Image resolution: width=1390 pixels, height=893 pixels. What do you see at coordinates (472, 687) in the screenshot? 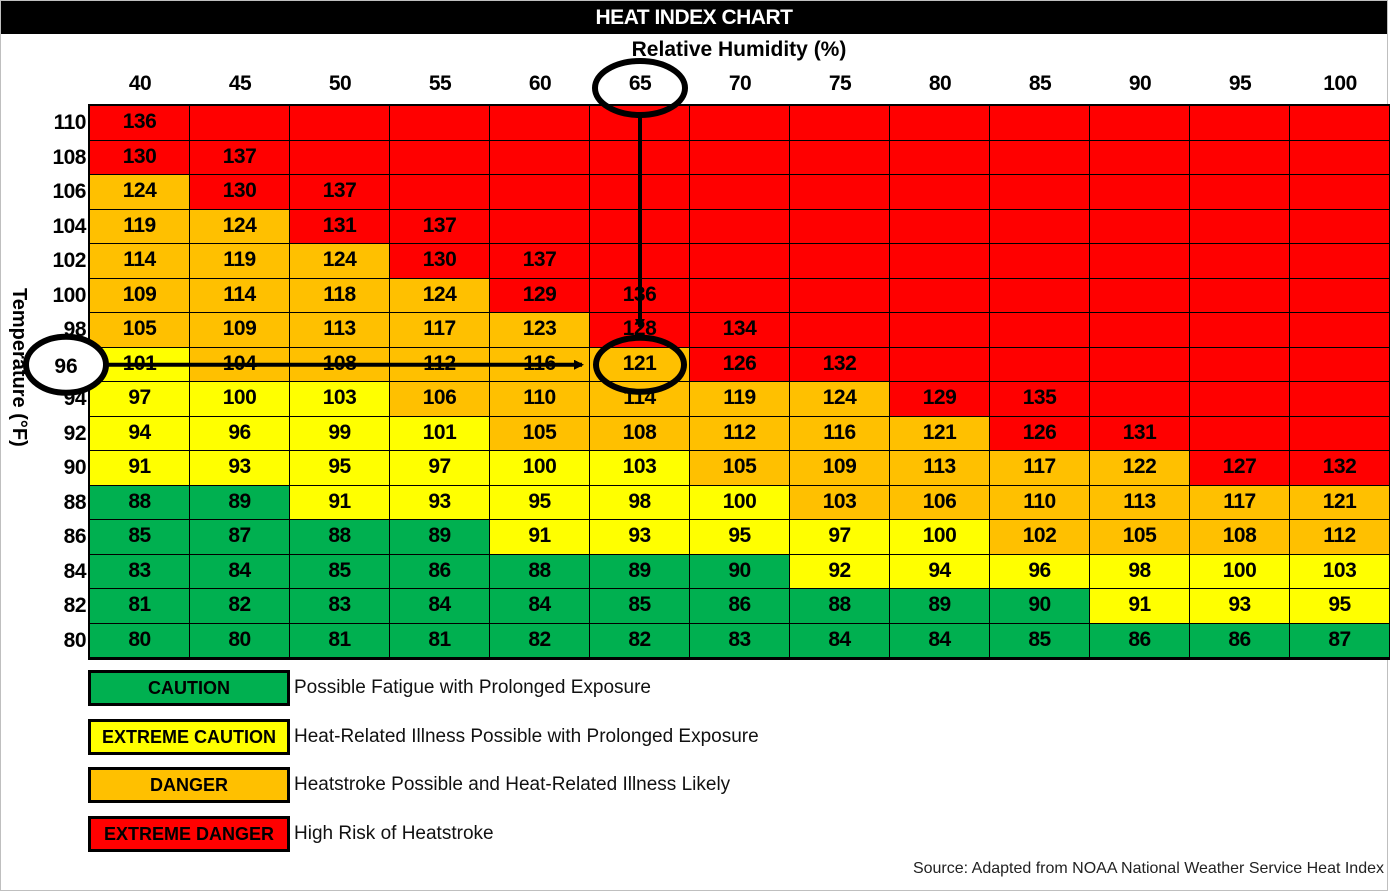
I see `legend-description: Possible Fatigue with Prolonged Exposure` at bounding box center [472, 687].